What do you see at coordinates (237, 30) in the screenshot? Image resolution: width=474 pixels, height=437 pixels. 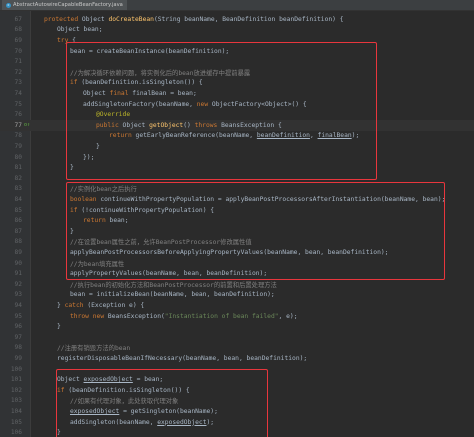 I see `code-line: 68 Object bean;` at bounding box center [237, 30].